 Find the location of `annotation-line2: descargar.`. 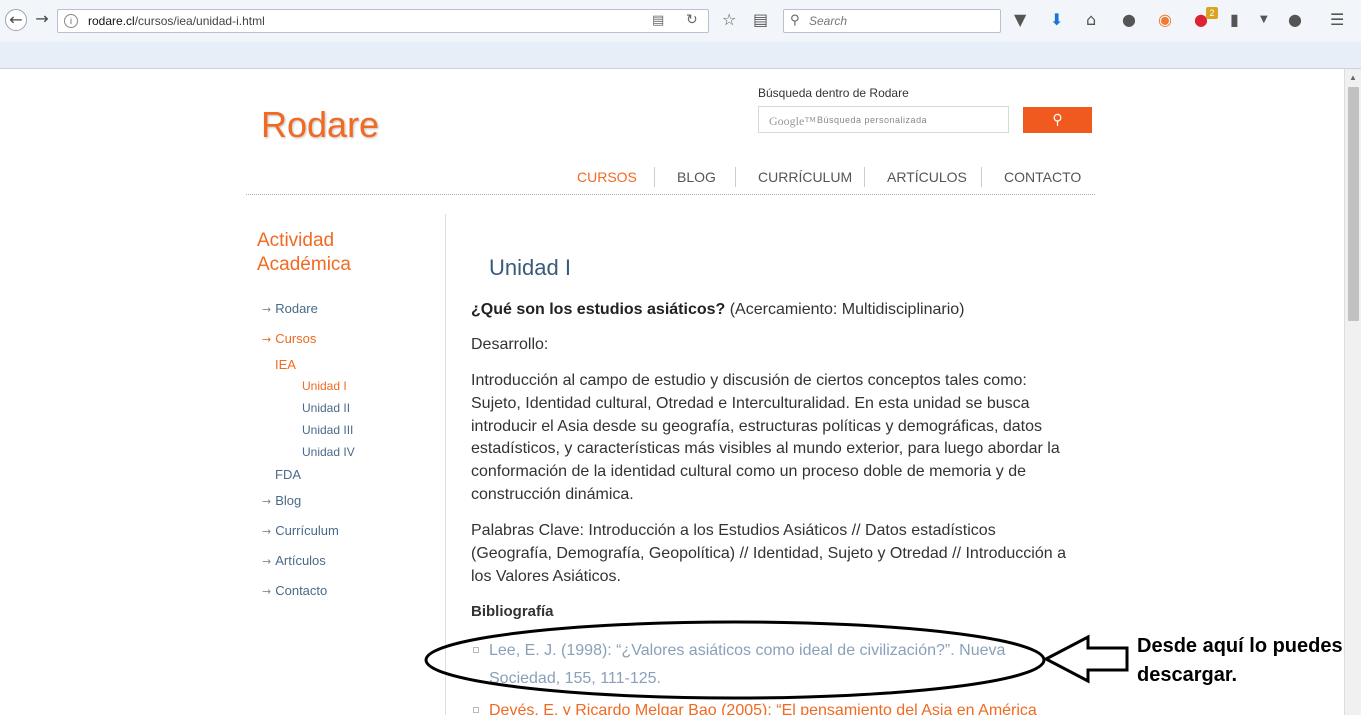

annotation-line2: descargar. is located at coordinates (1187, 675).